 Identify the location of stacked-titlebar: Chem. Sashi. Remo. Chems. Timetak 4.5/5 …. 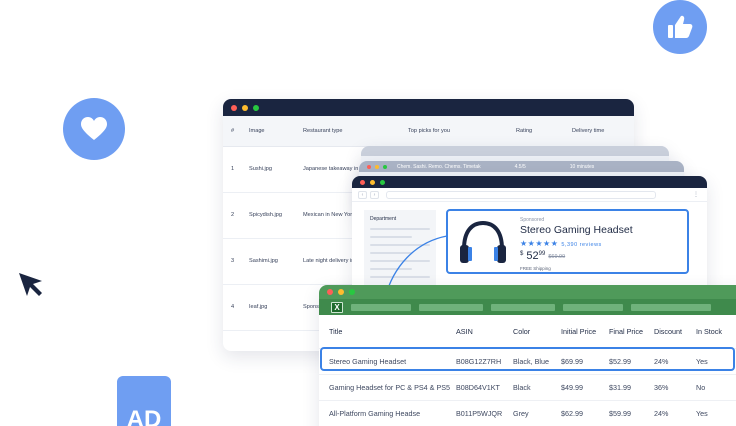
(521, 166).